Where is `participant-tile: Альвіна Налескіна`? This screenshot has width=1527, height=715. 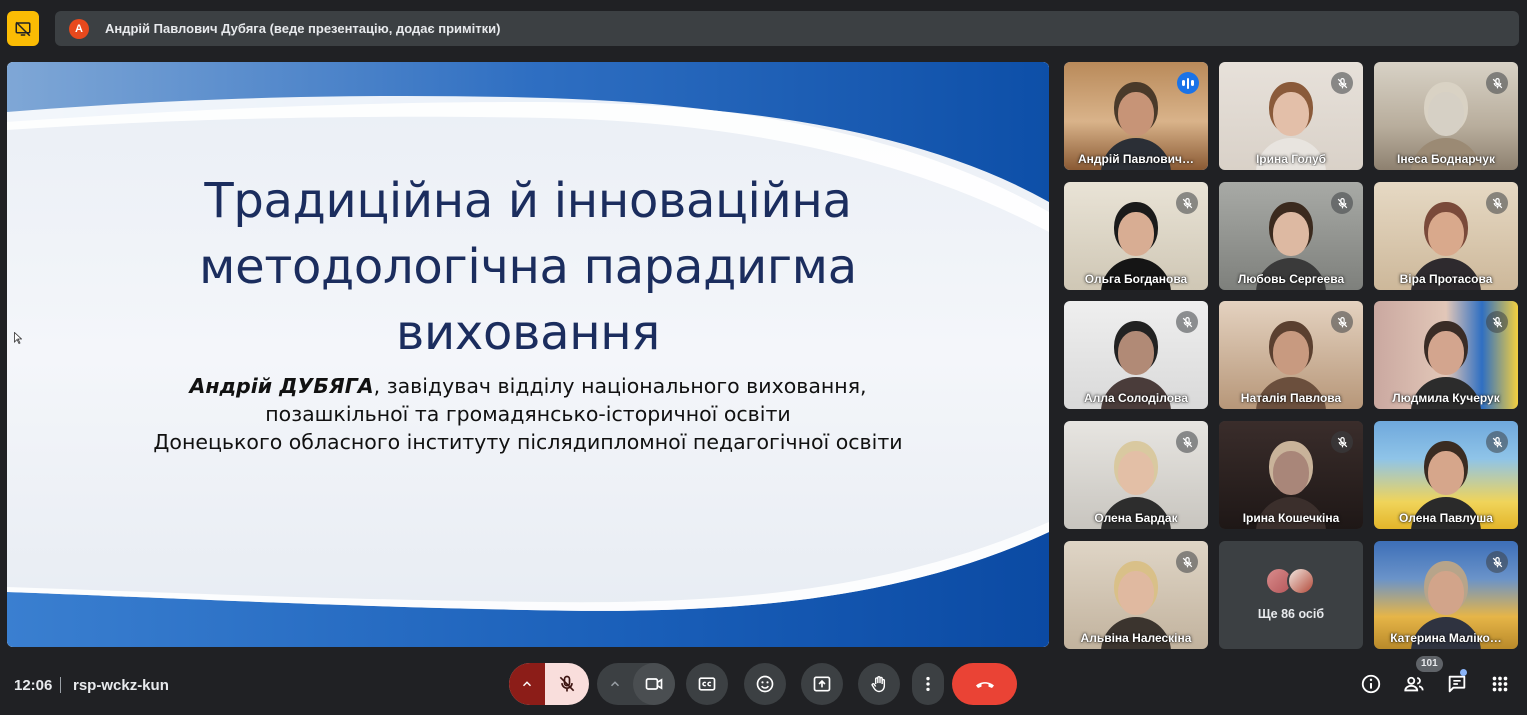
participant-tile: Альвіна Налескіна is located at coordinates (1136, 595).